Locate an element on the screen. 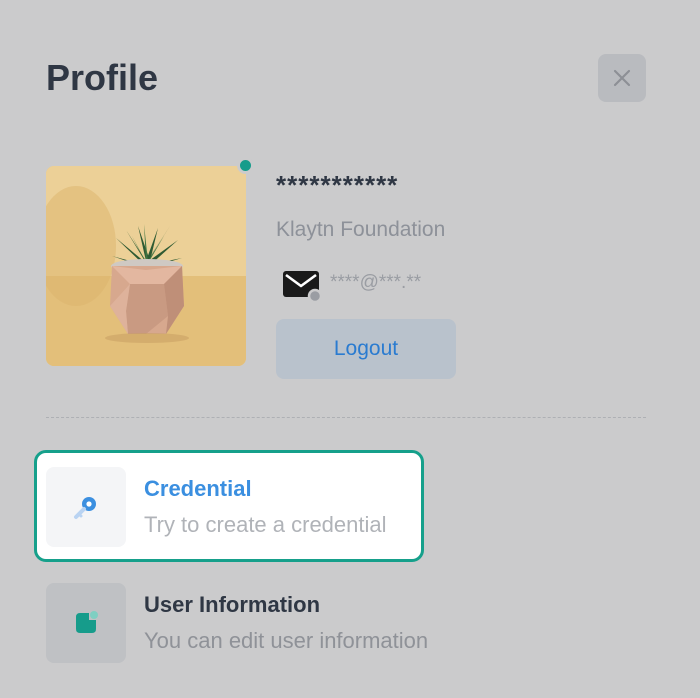  key-icon is located at coordinates (85, 508).